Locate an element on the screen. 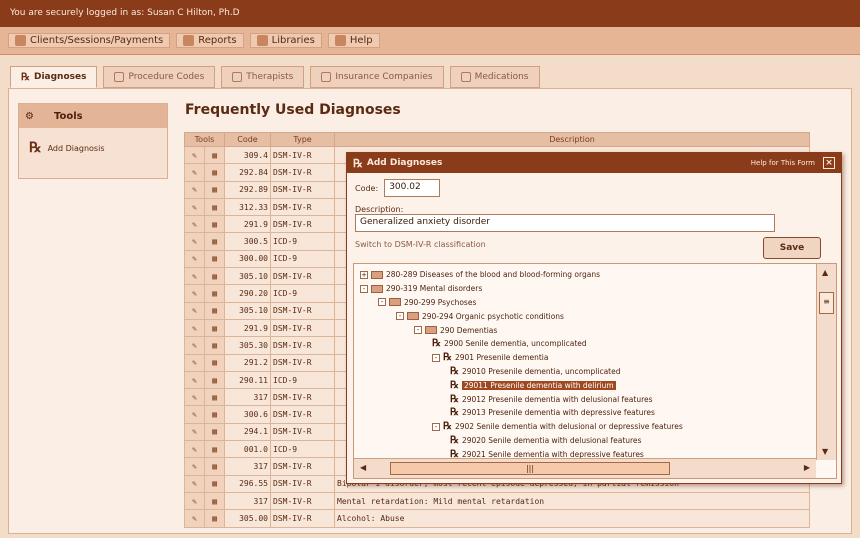 The image size is (860, 538). menu-libraries: Libraries is located at coordinates (285, 40).